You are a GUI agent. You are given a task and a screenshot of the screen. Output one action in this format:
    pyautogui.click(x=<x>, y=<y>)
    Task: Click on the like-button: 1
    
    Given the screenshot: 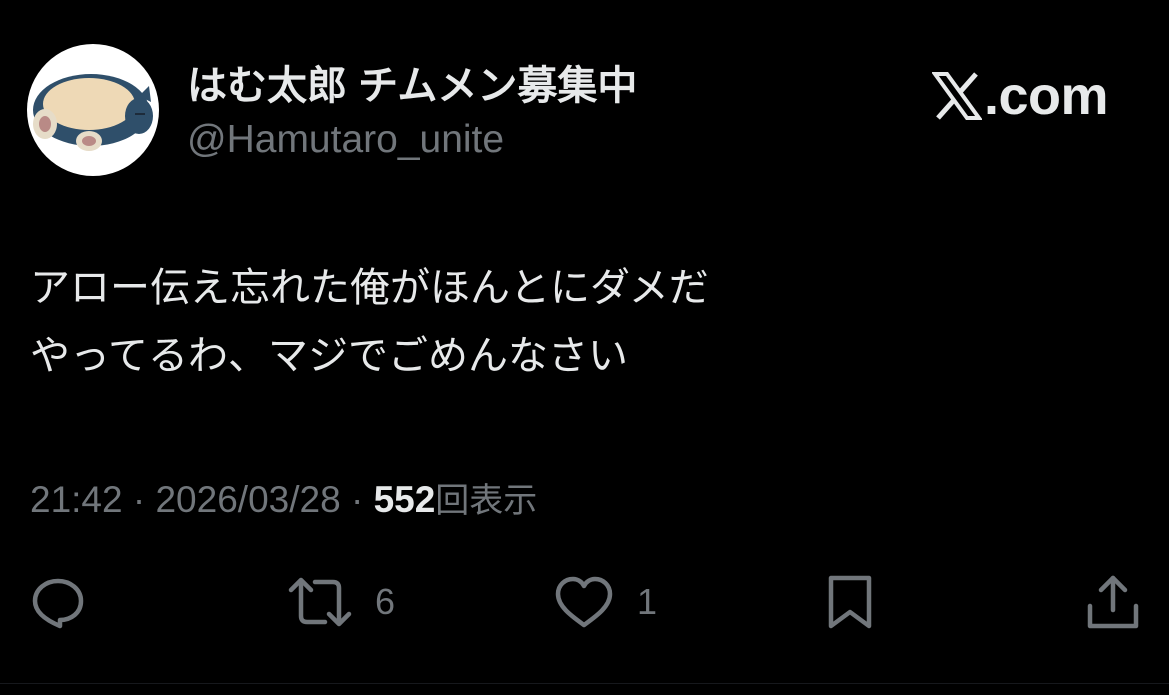 What is the action you would take?
    pyautogui.click(x=605, y=602)
    